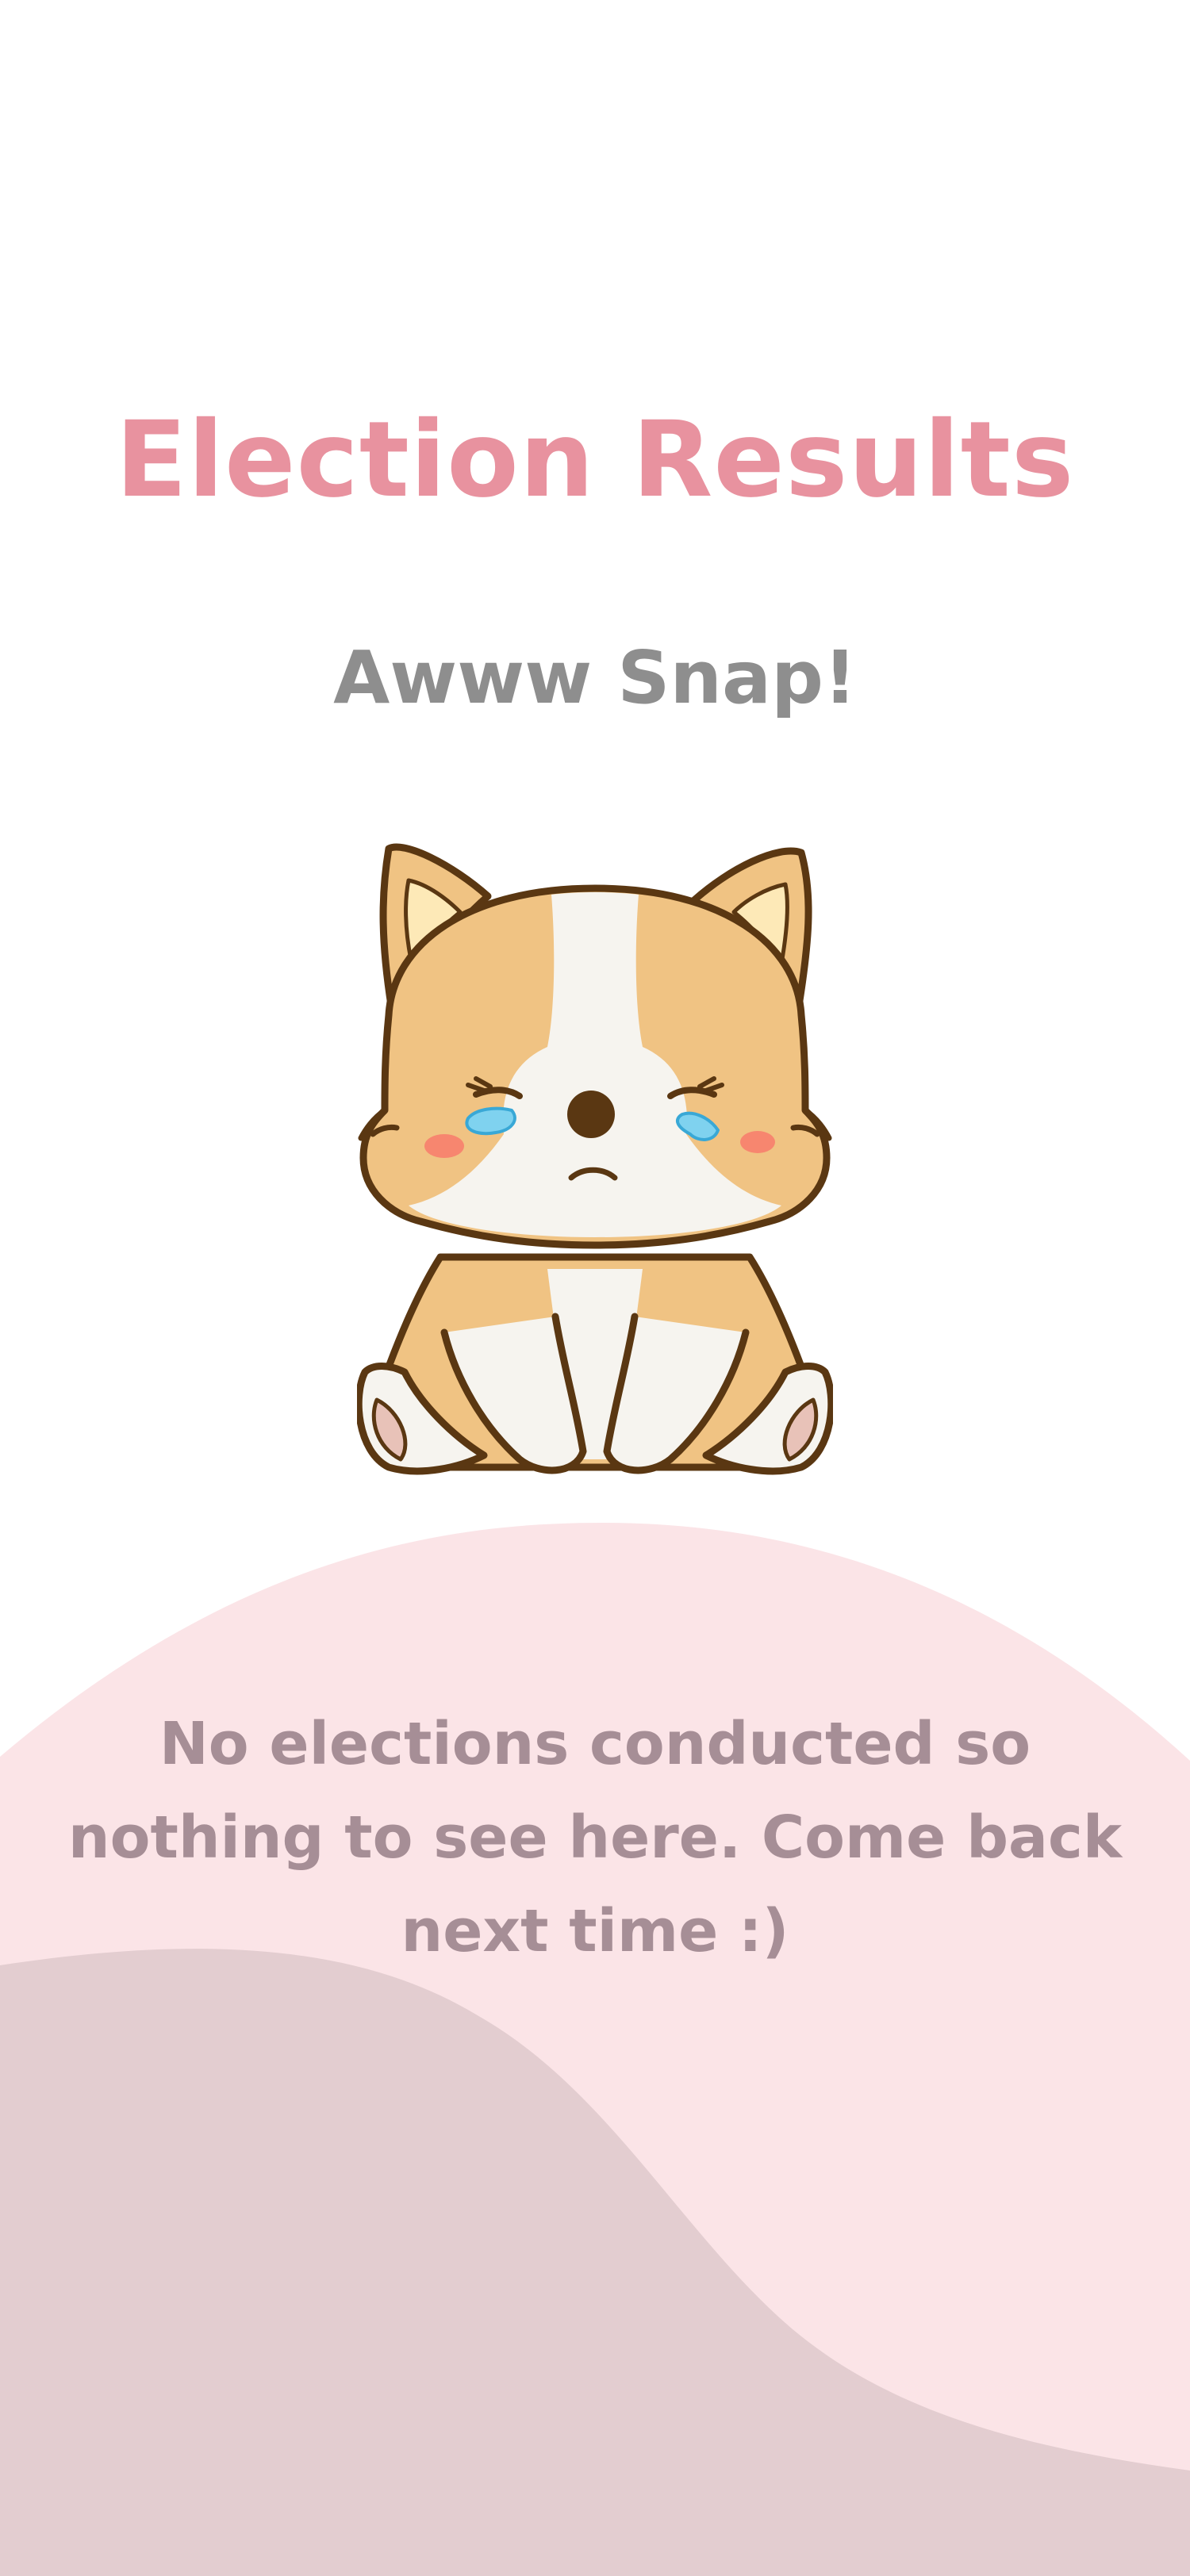 This screenshot has width=1190, height=2576. Describe the element at coordinates (490, 1121) in the screenshot. I see `left-tear` at that location.